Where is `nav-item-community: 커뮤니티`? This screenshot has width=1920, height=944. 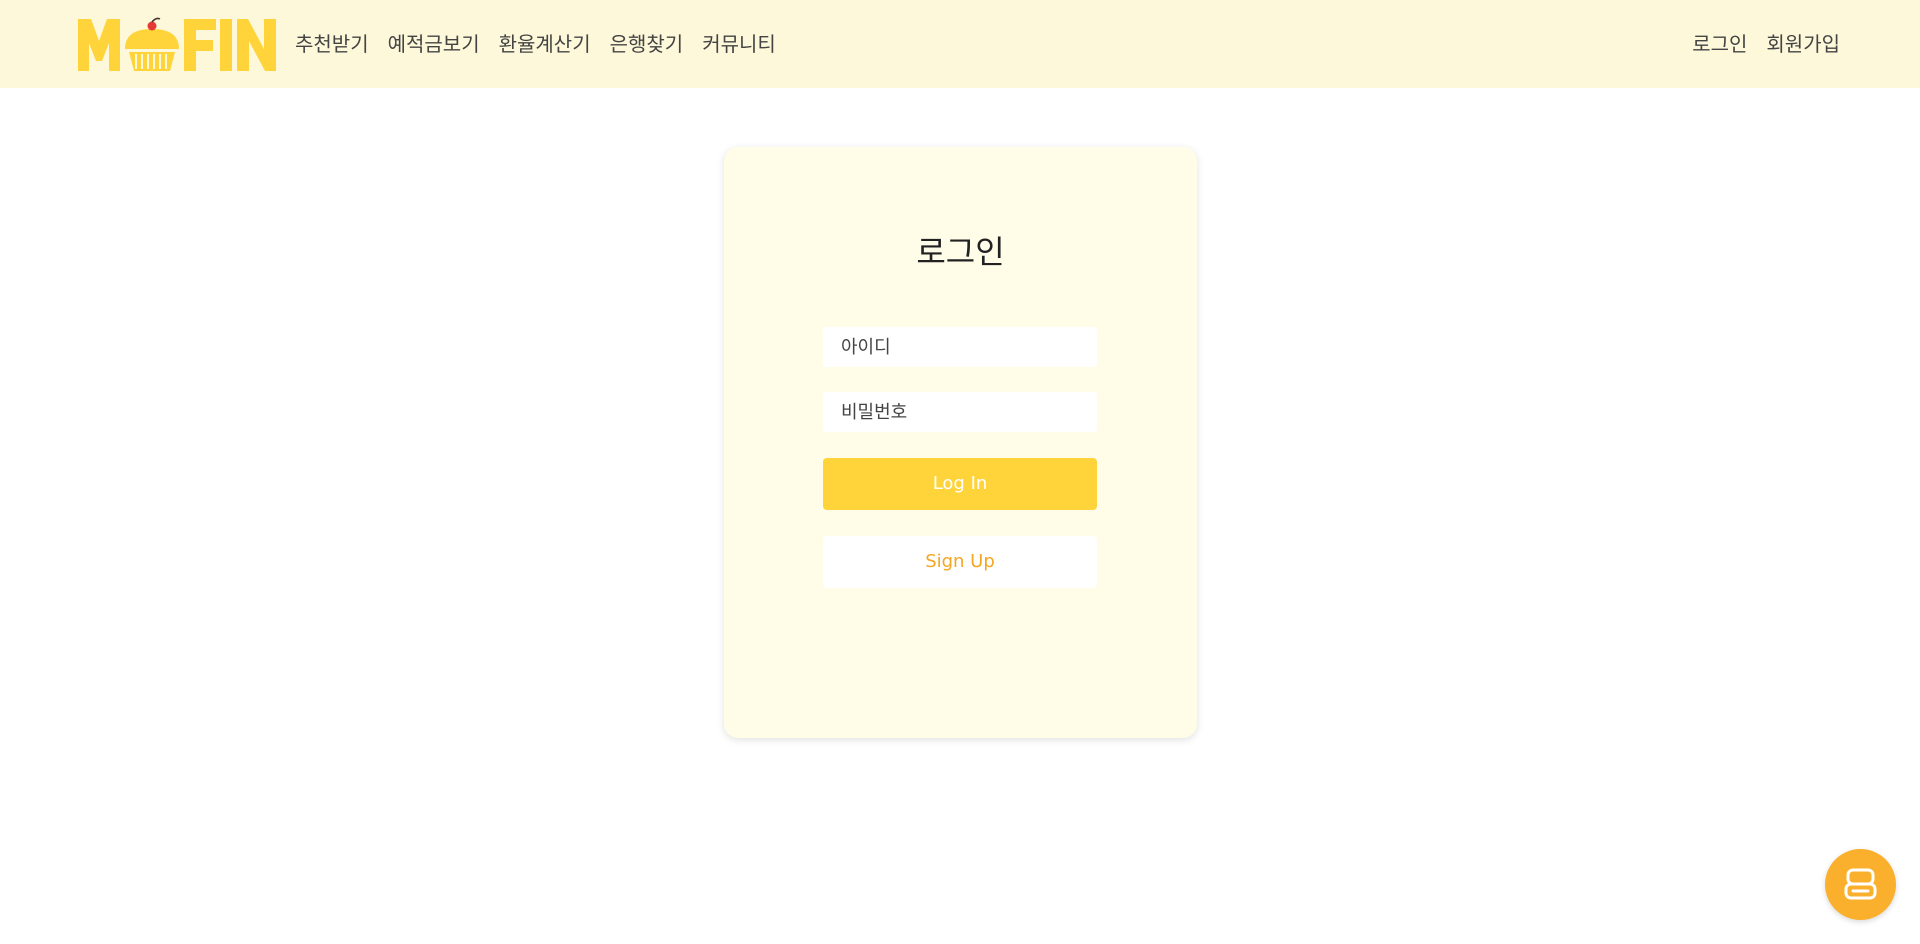
nav-item-community: 커뮤니티 is located at coordinates (739, 44).